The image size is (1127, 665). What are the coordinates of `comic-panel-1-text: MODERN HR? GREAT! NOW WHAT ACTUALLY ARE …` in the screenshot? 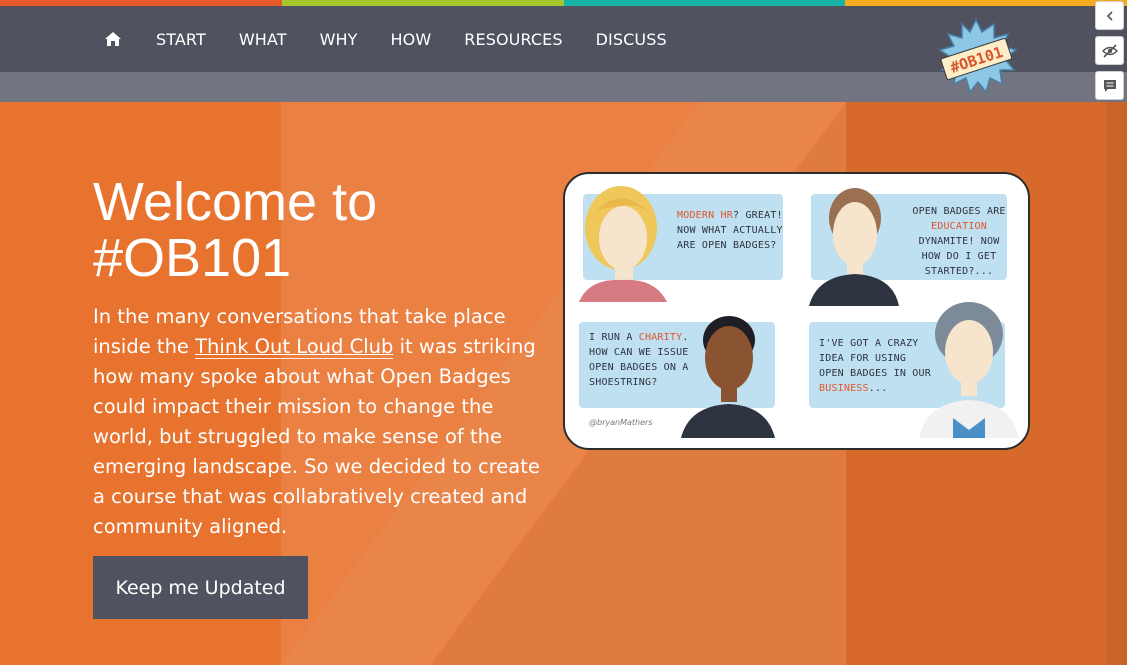 It's located at (730, 230).